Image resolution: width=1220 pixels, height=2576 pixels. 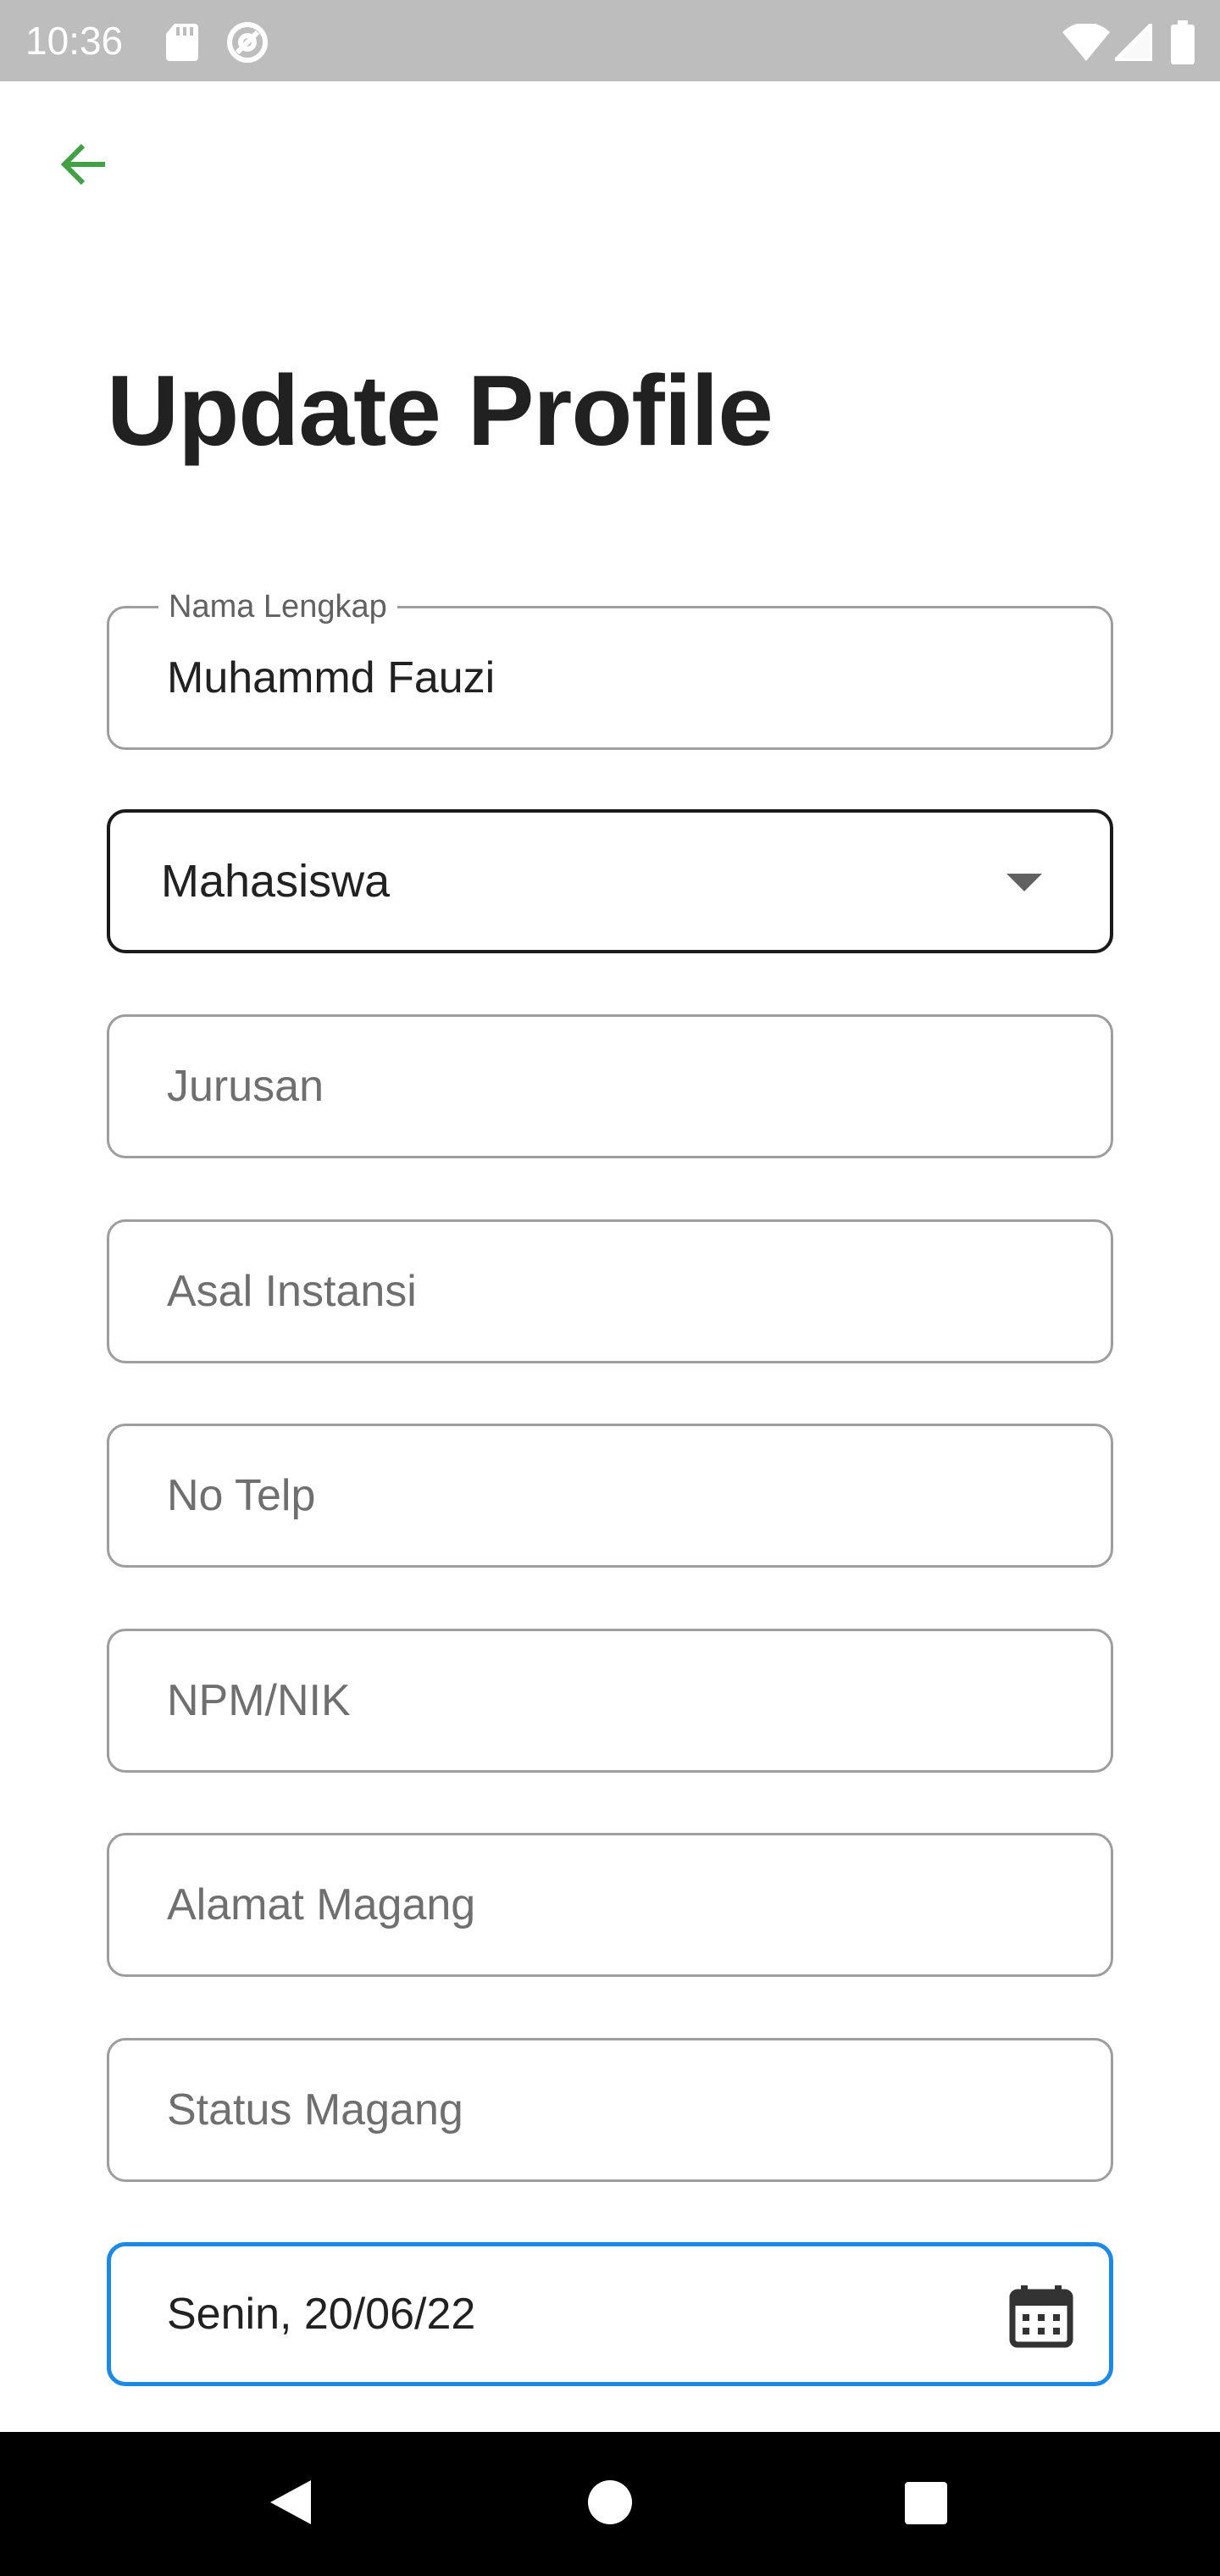 What do you see at coordinates (622, 2109) in the screenshot?
I see `status-magang-input` at bounding box center [622, 2109].